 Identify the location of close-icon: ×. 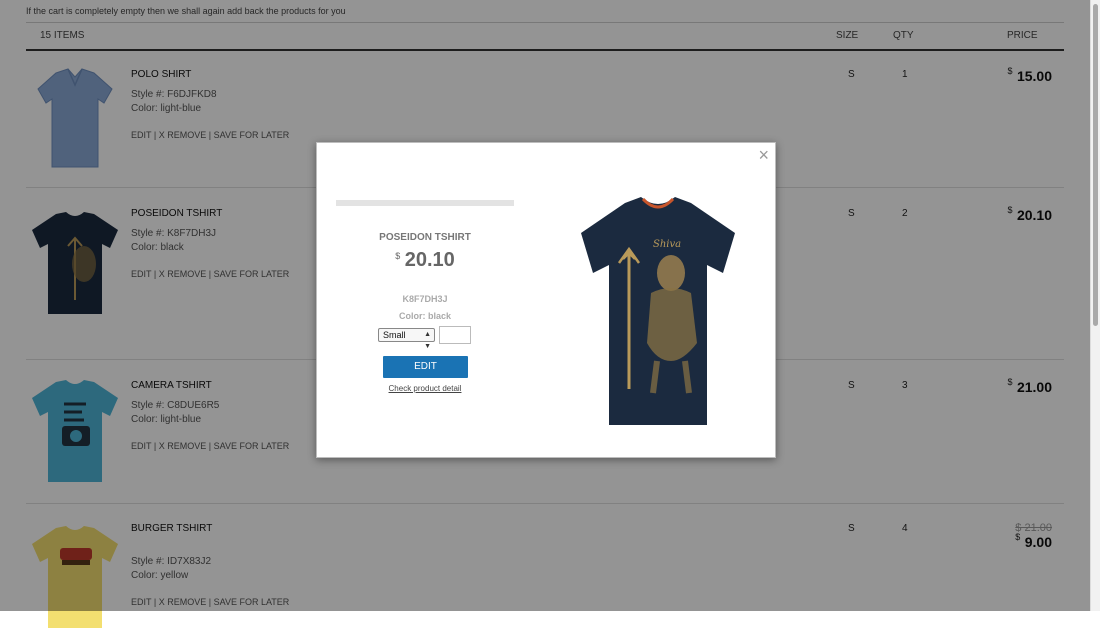
(763, 155).